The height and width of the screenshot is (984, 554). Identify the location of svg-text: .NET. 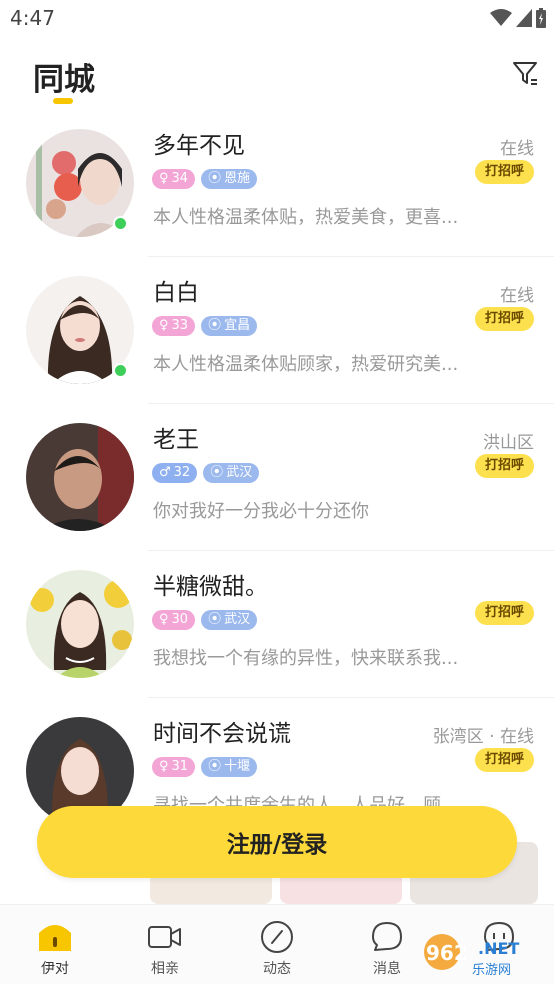
(498, 948).